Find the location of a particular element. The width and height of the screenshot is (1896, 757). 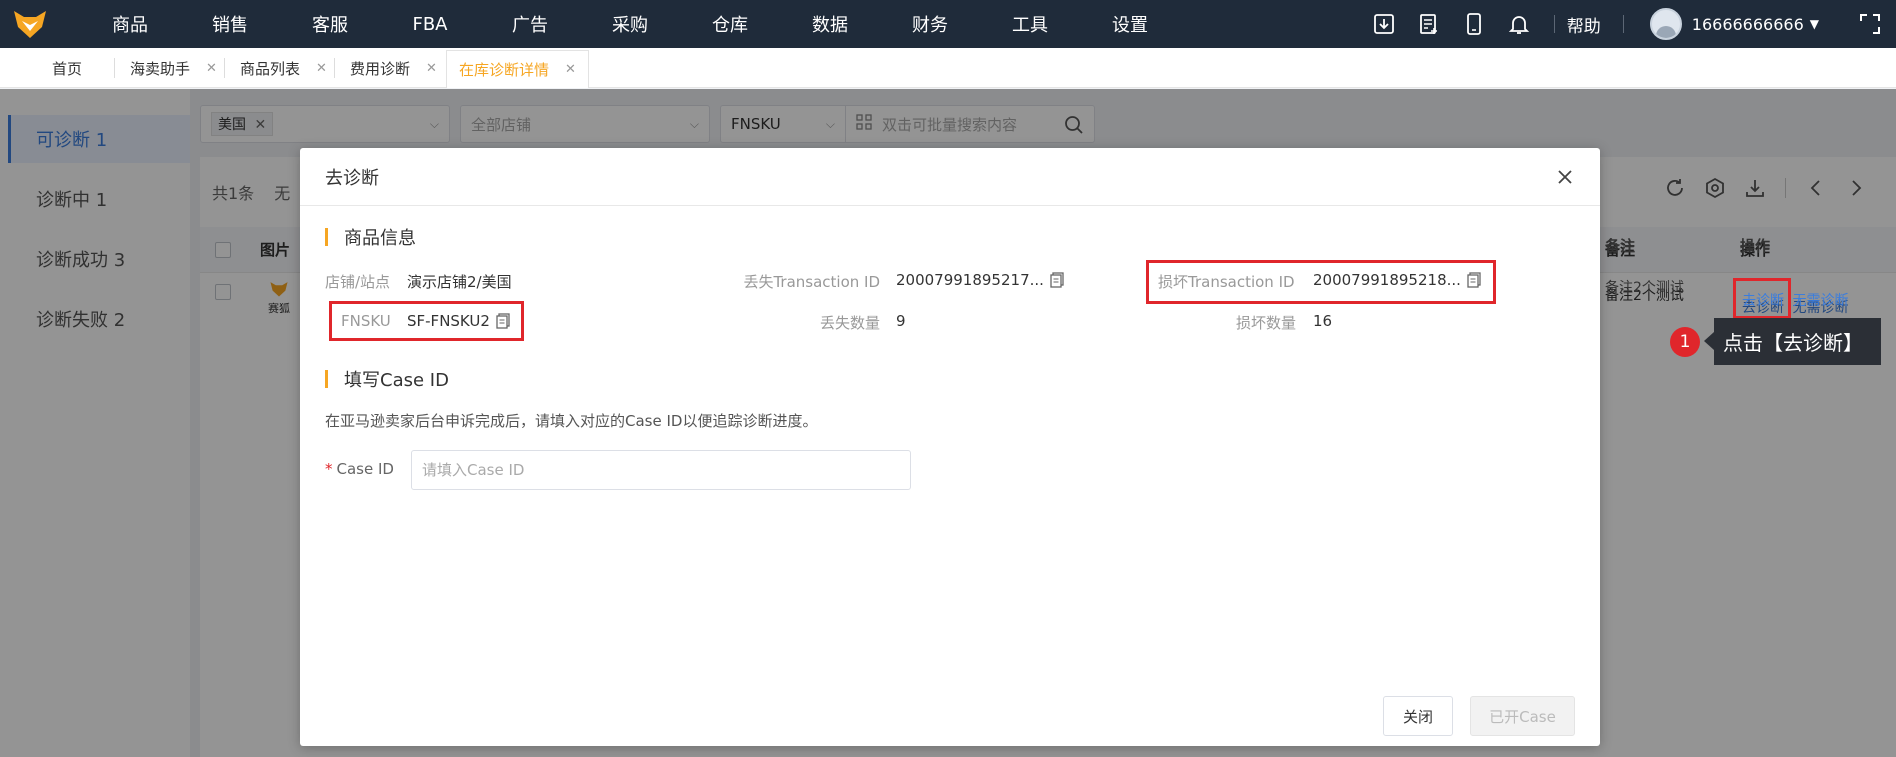

dialog-title: 去诊断 is located at coordinates (352, 178).